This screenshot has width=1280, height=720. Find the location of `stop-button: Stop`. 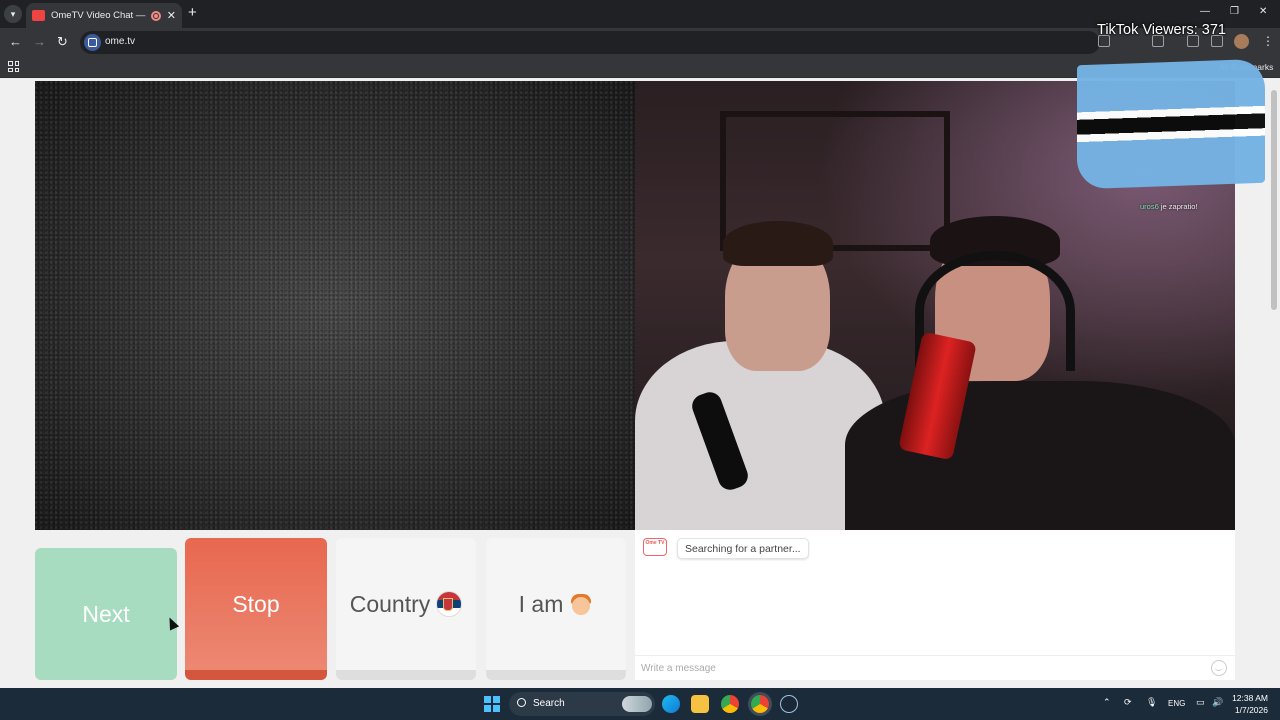

stop-button: Stop is located at coordinates (256, 609).